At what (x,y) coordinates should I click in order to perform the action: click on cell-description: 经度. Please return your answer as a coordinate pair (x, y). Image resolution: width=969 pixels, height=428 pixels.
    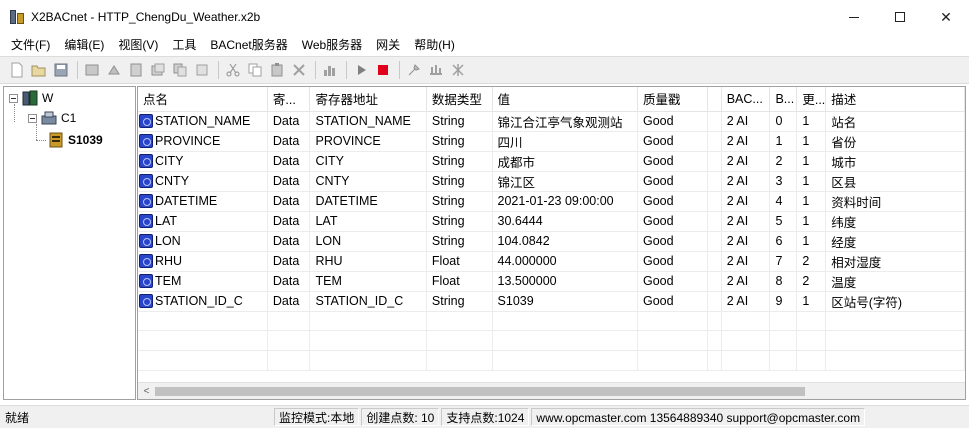
    Looking at the image, I should click on (895, 241).